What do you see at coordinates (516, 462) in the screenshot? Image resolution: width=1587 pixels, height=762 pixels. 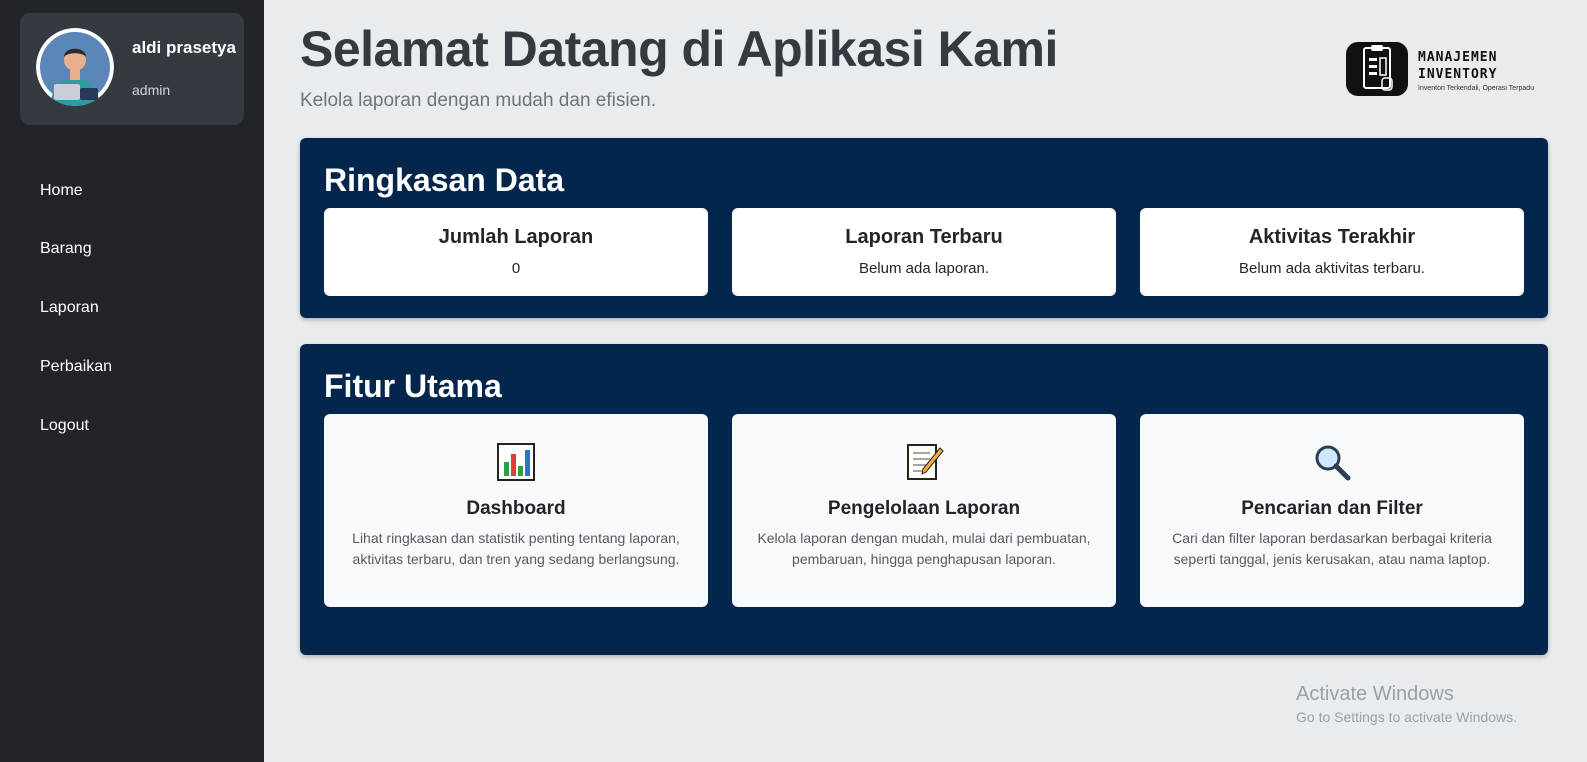 I see `bar-chart-icon` at bounding box center [516, 462].